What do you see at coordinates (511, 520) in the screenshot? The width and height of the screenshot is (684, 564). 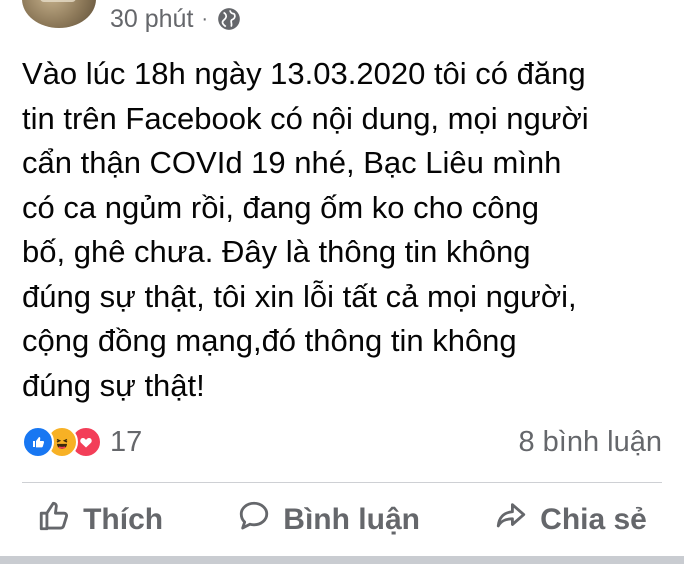 I see `share-icon` at bounding box center [511, 520].